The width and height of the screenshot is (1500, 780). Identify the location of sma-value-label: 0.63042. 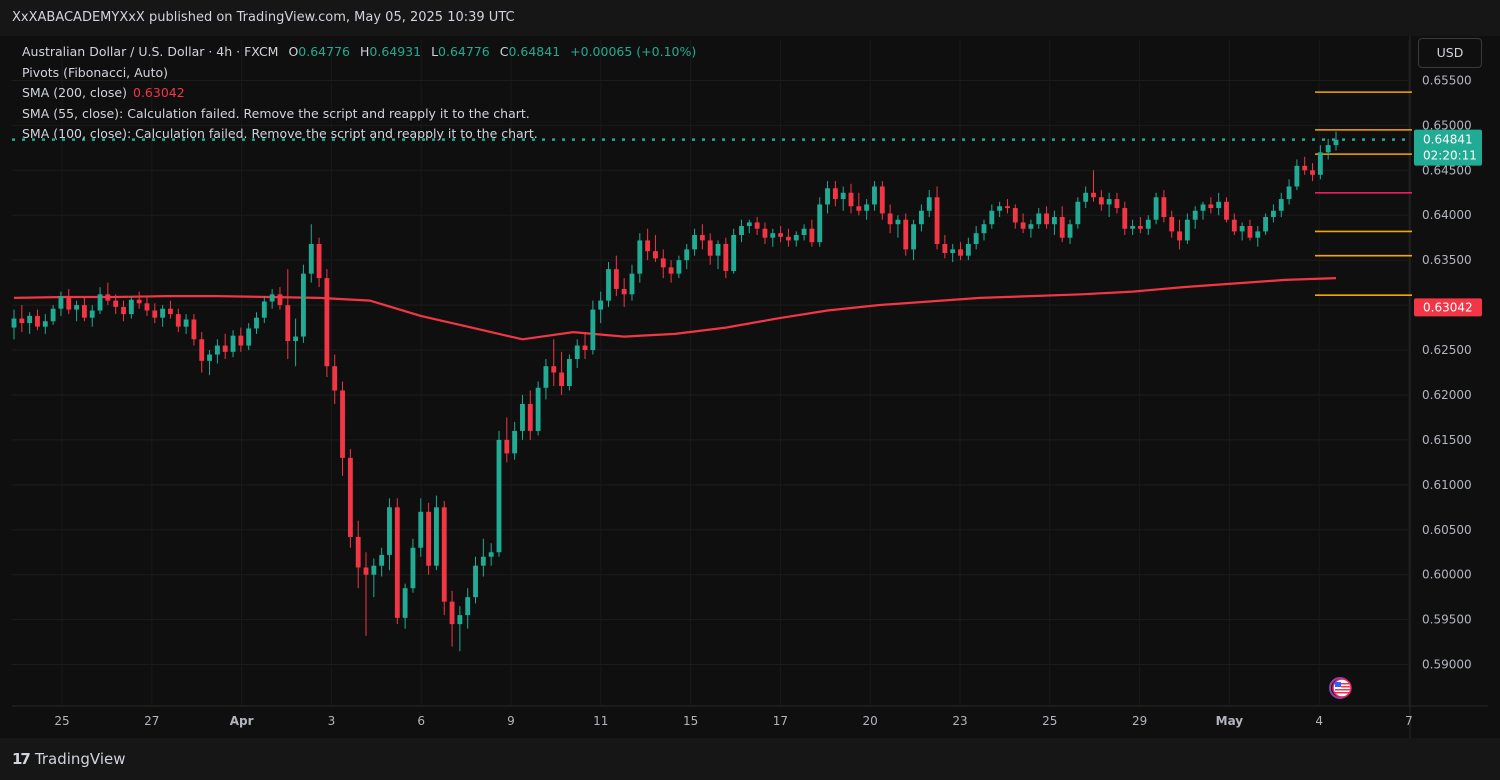
(1448, 307).